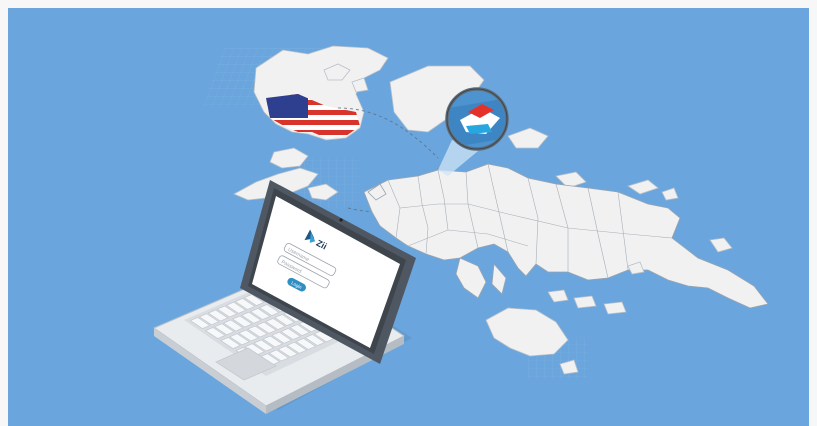  What do you see at coordinates (477, 119) in the screenshot?
I see `magnifier` at bounding box center [477, 119].